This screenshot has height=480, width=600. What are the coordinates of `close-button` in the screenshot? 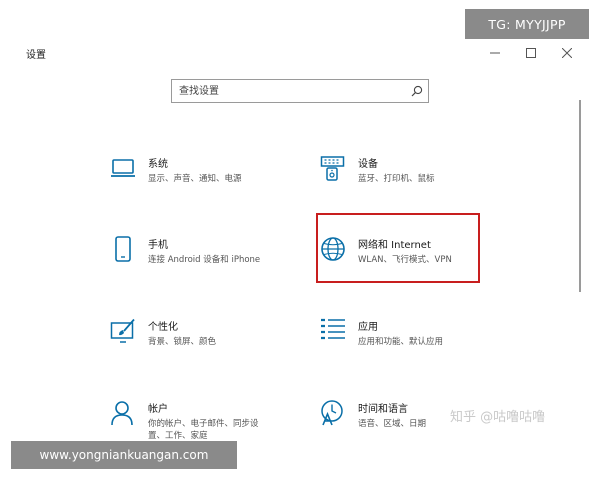 It's located at (567, 53).